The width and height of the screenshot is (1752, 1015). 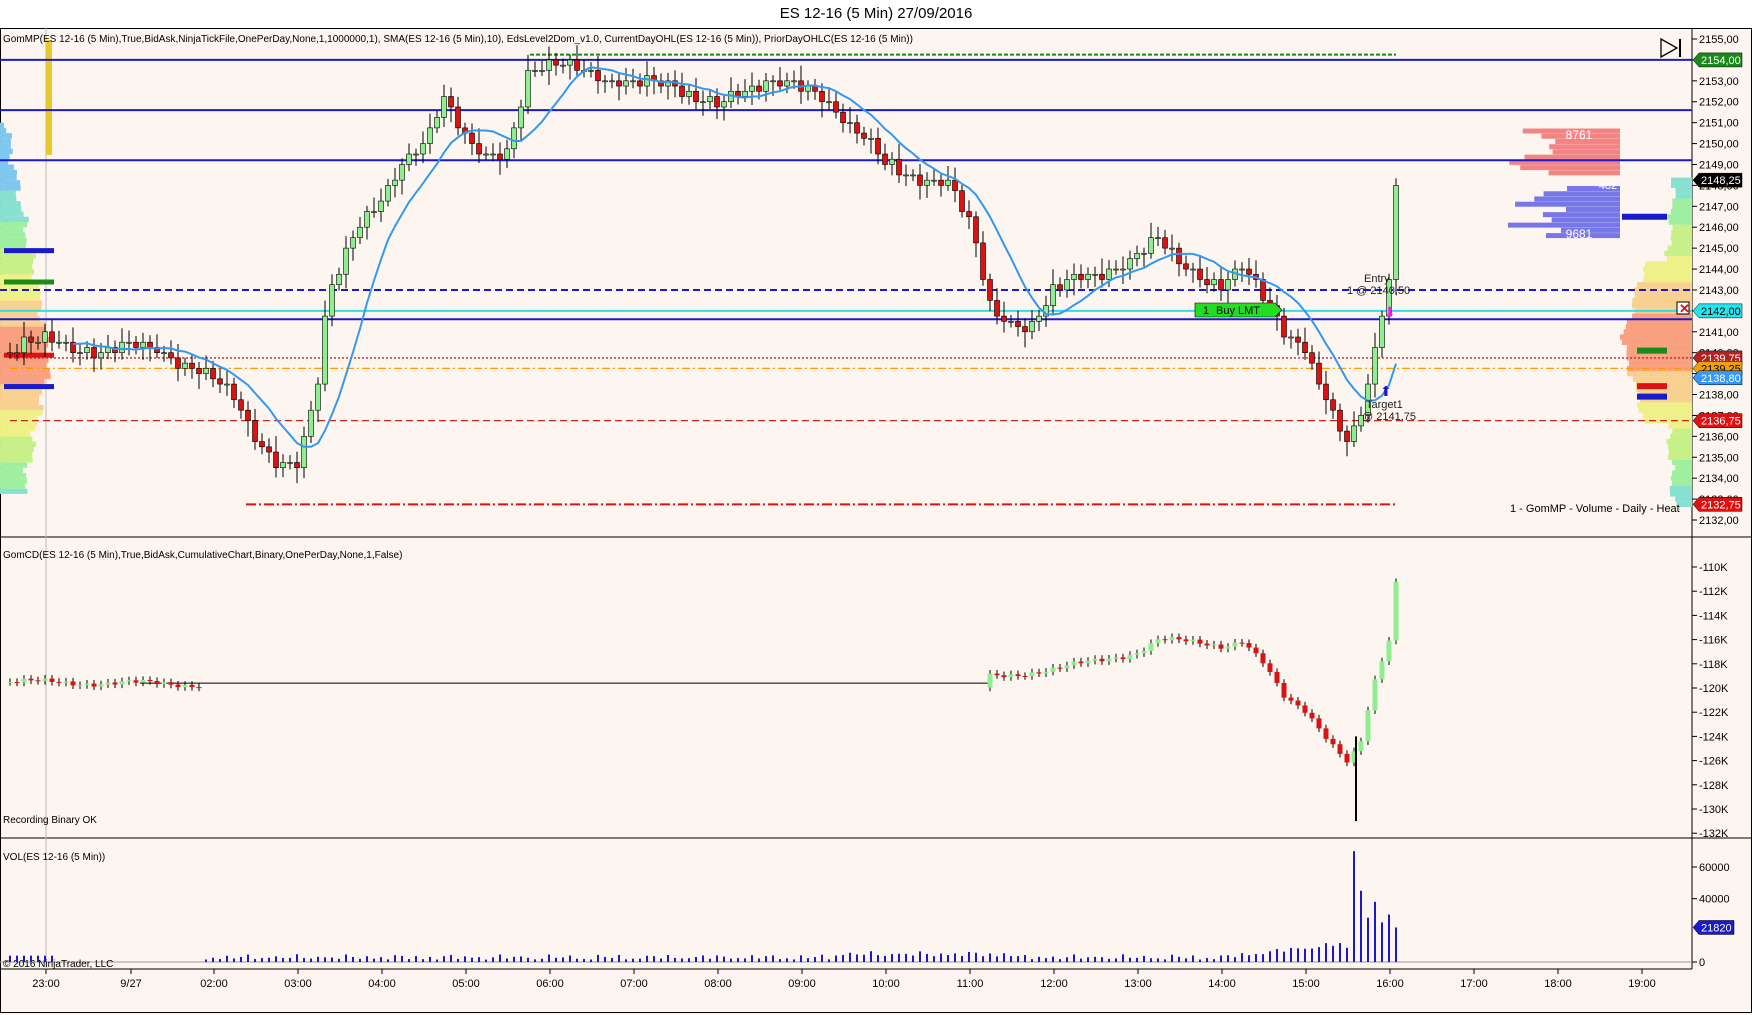 What do you see at coordinates (1719, 479) in the screenshot?
I see `price-tick-label: 2134,00` at bounding box center [1719, 479].